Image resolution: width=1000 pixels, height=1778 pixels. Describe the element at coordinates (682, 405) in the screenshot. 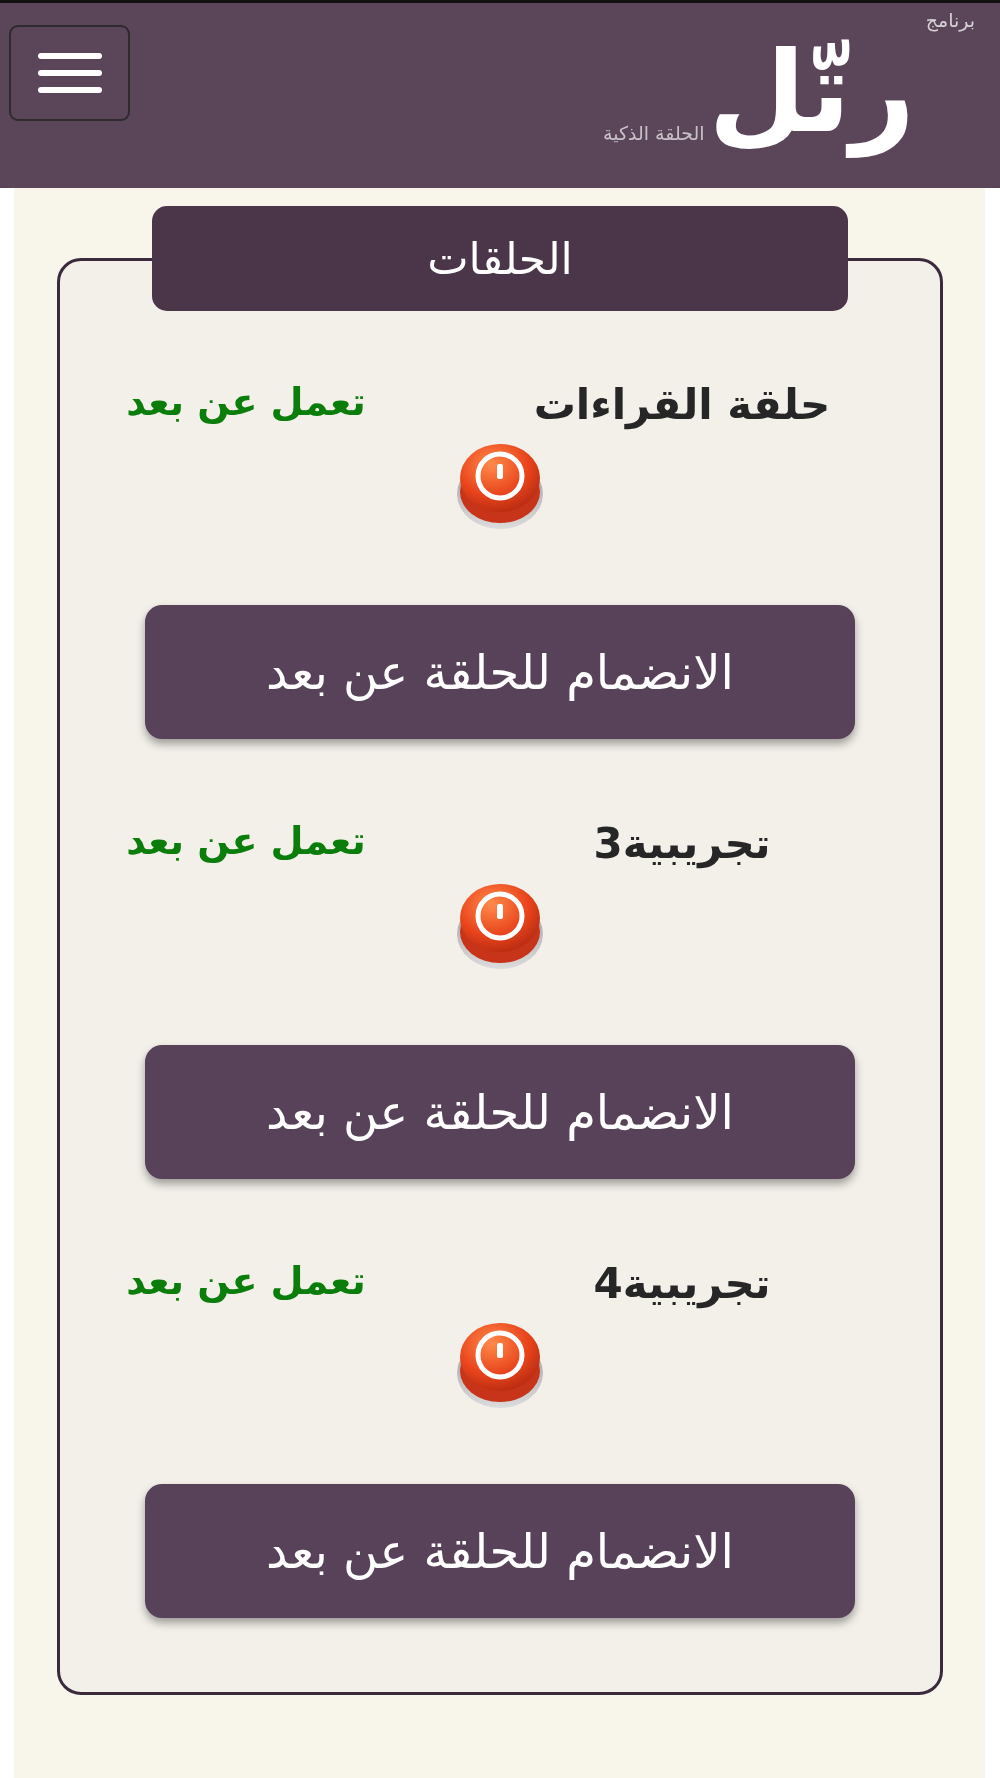

I see `circle-name: حلقة القراءات` at that location.